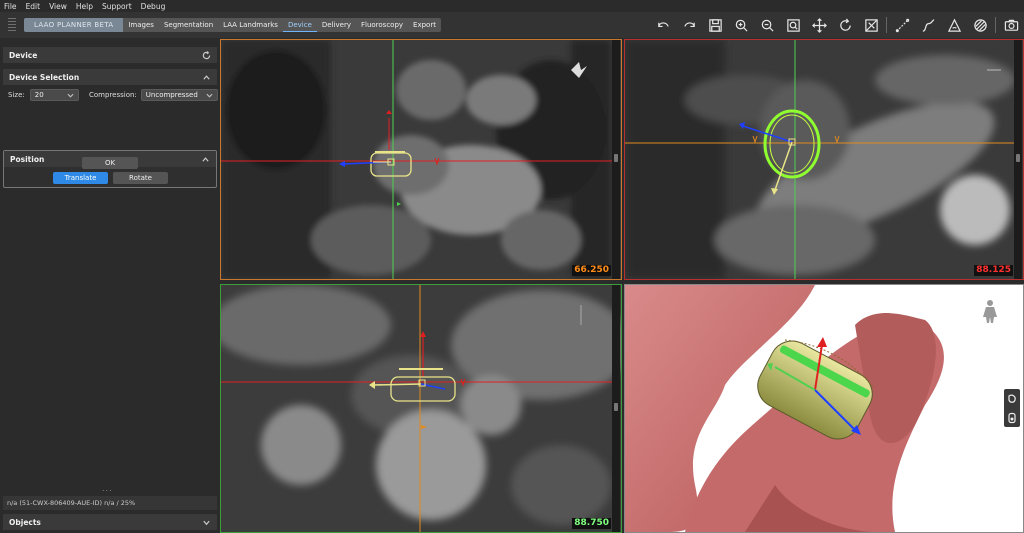 This screenshot has width=1024, height=533. Describe the element at coordinates (54, 95) in the screenshot. I see `size-select: 20` at that location.